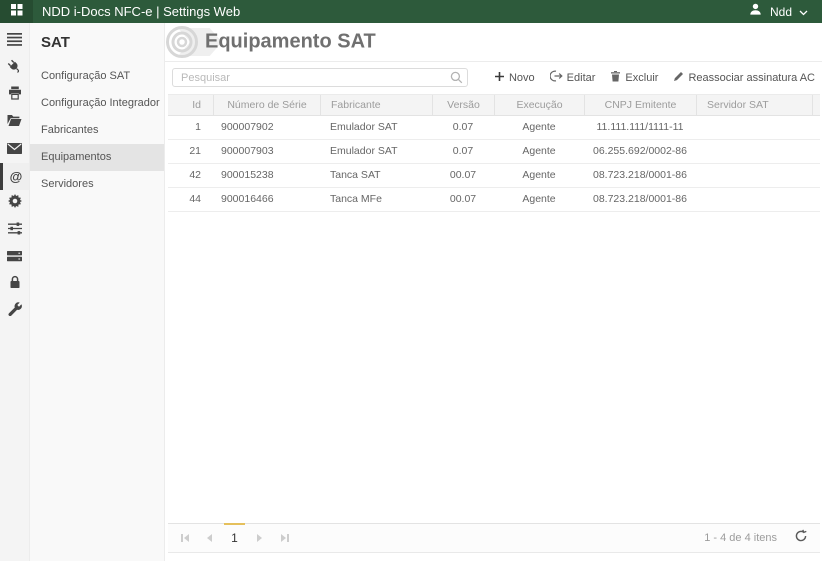  Describe the element at coordinates (290, 41) in the screenshot. I see `page-title: Equipamento SAT` at that location.